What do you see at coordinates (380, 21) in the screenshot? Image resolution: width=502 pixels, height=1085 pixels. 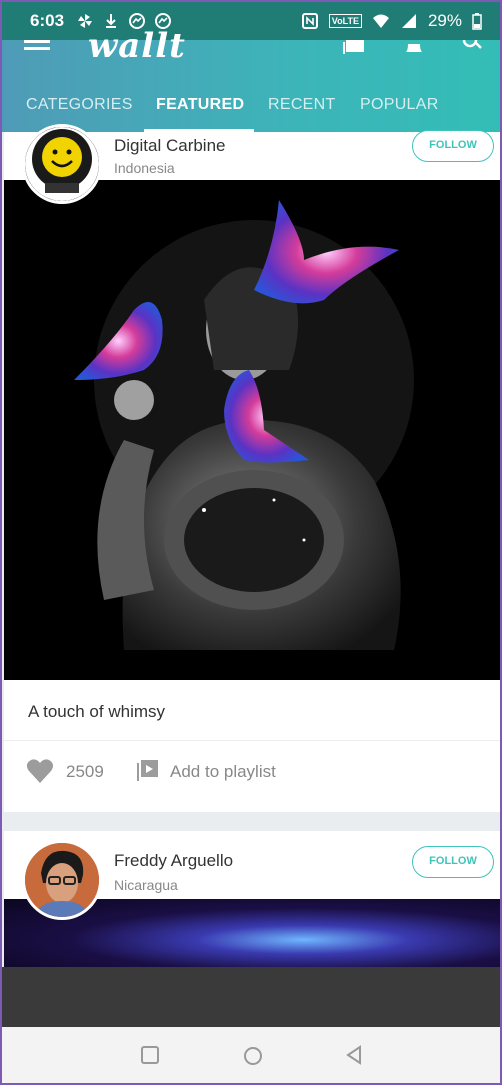 I see `wifi-icon` at bounding box center [380, 21].